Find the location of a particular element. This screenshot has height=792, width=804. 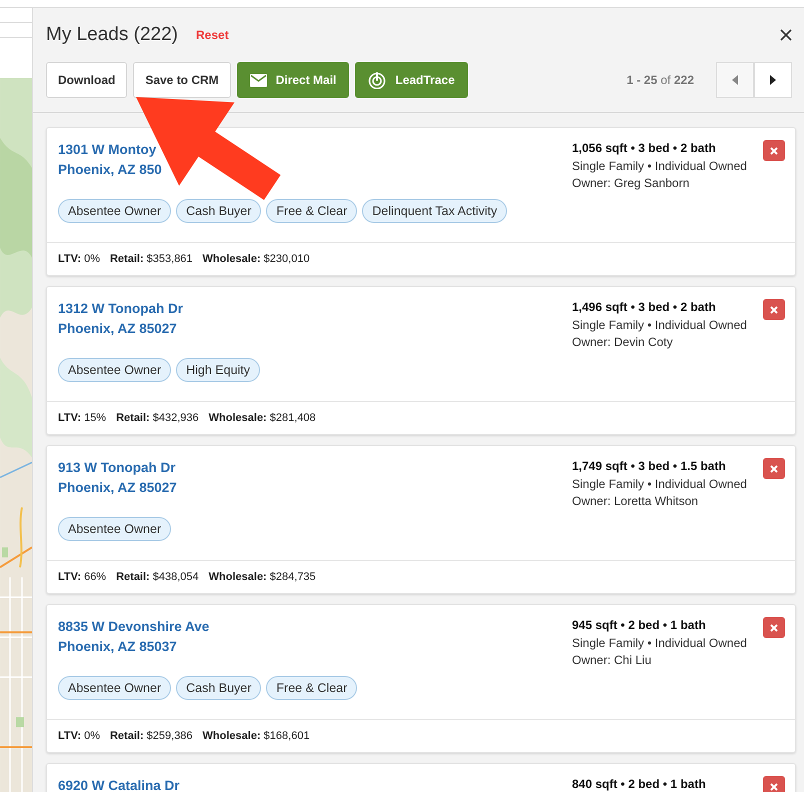

owner-name: Owner: Greg Sanborn is located at coordinates (631, 183).